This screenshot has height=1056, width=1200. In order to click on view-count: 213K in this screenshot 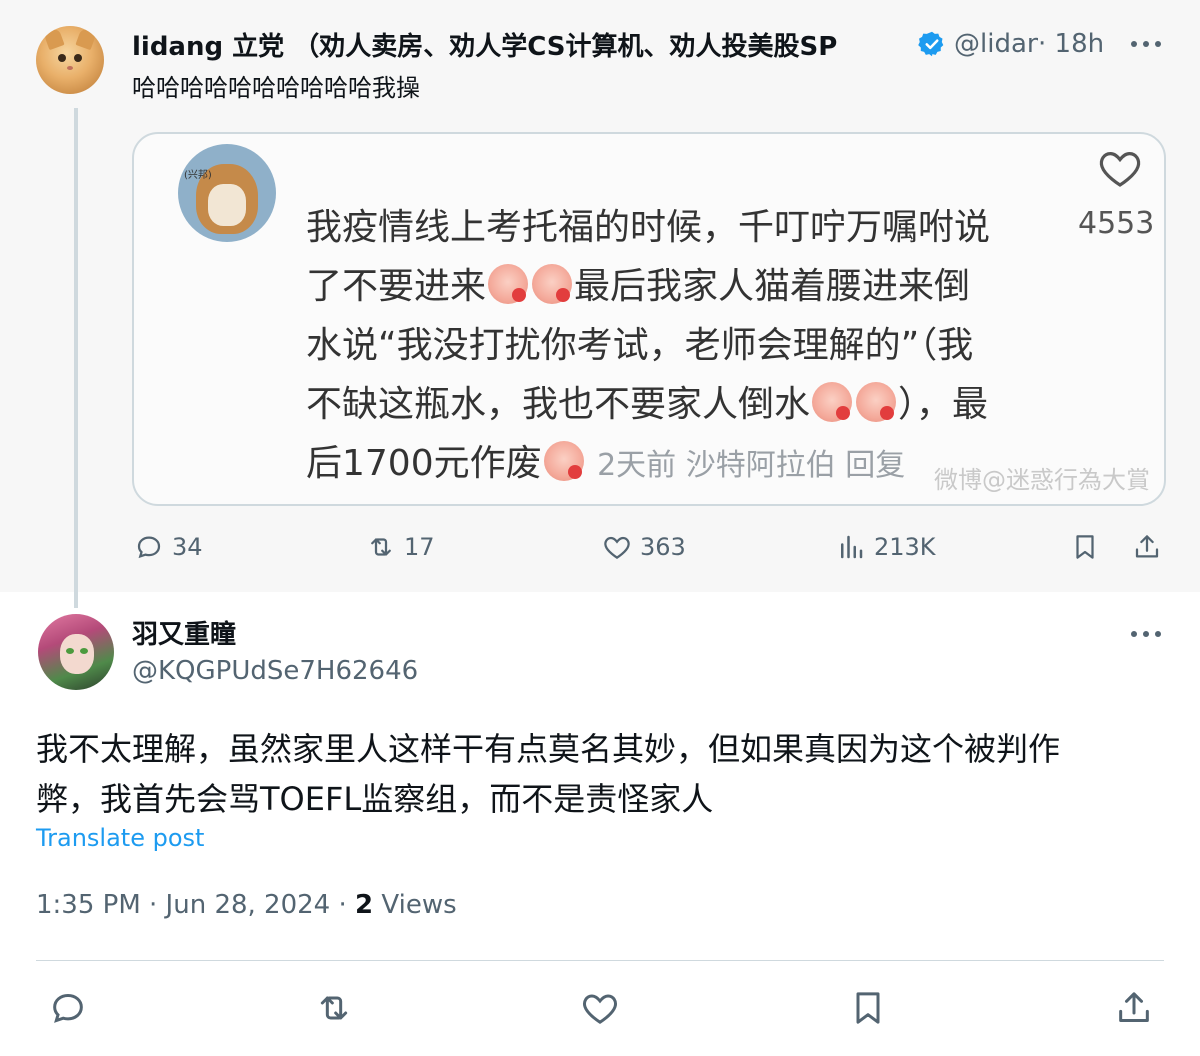, I will do `click(905, 547)`.